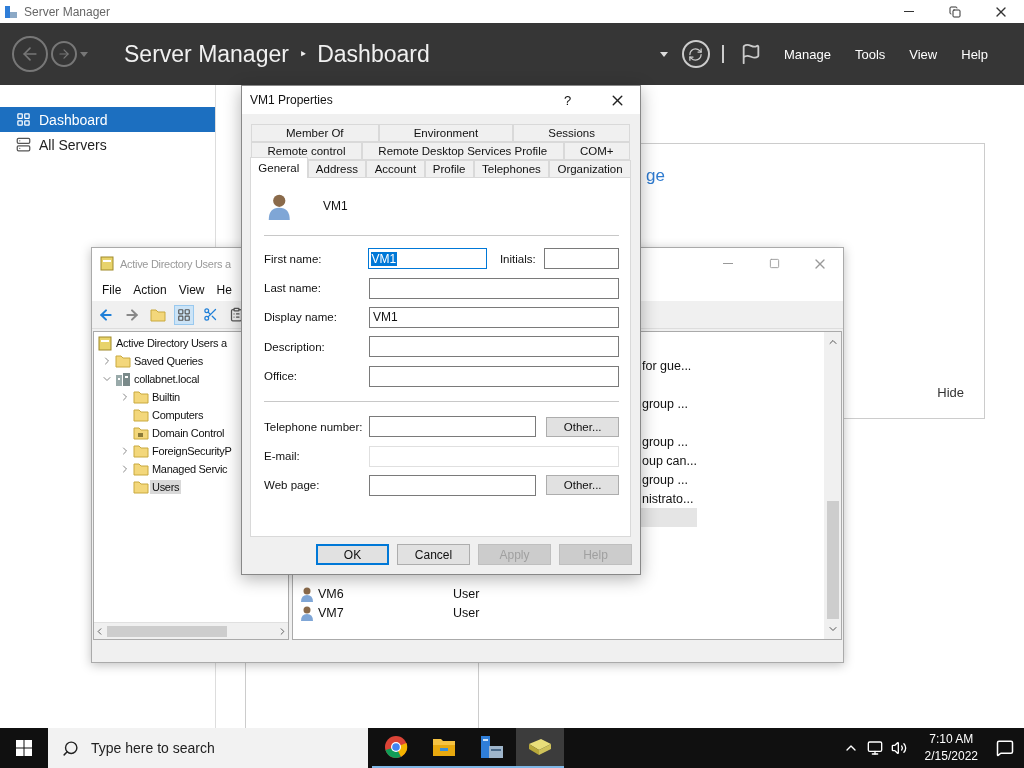 This screenshot has width=1024, height=768. What do you see at coordinates (282, 456) in the screenshot?
I see `field-label: E-mail:` at bounding box center [282, 456].